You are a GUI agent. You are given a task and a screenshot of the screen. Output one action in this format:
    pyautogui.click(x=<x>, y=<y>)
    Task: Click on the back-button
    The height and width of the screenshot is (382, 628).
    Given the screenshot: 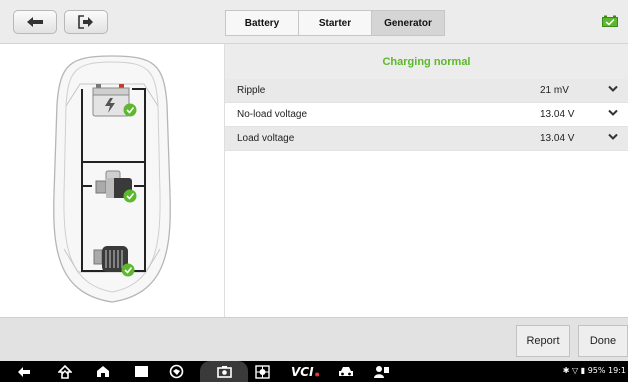 What is the action you would take?
    pyautogui.click(x=35, y=22)
    